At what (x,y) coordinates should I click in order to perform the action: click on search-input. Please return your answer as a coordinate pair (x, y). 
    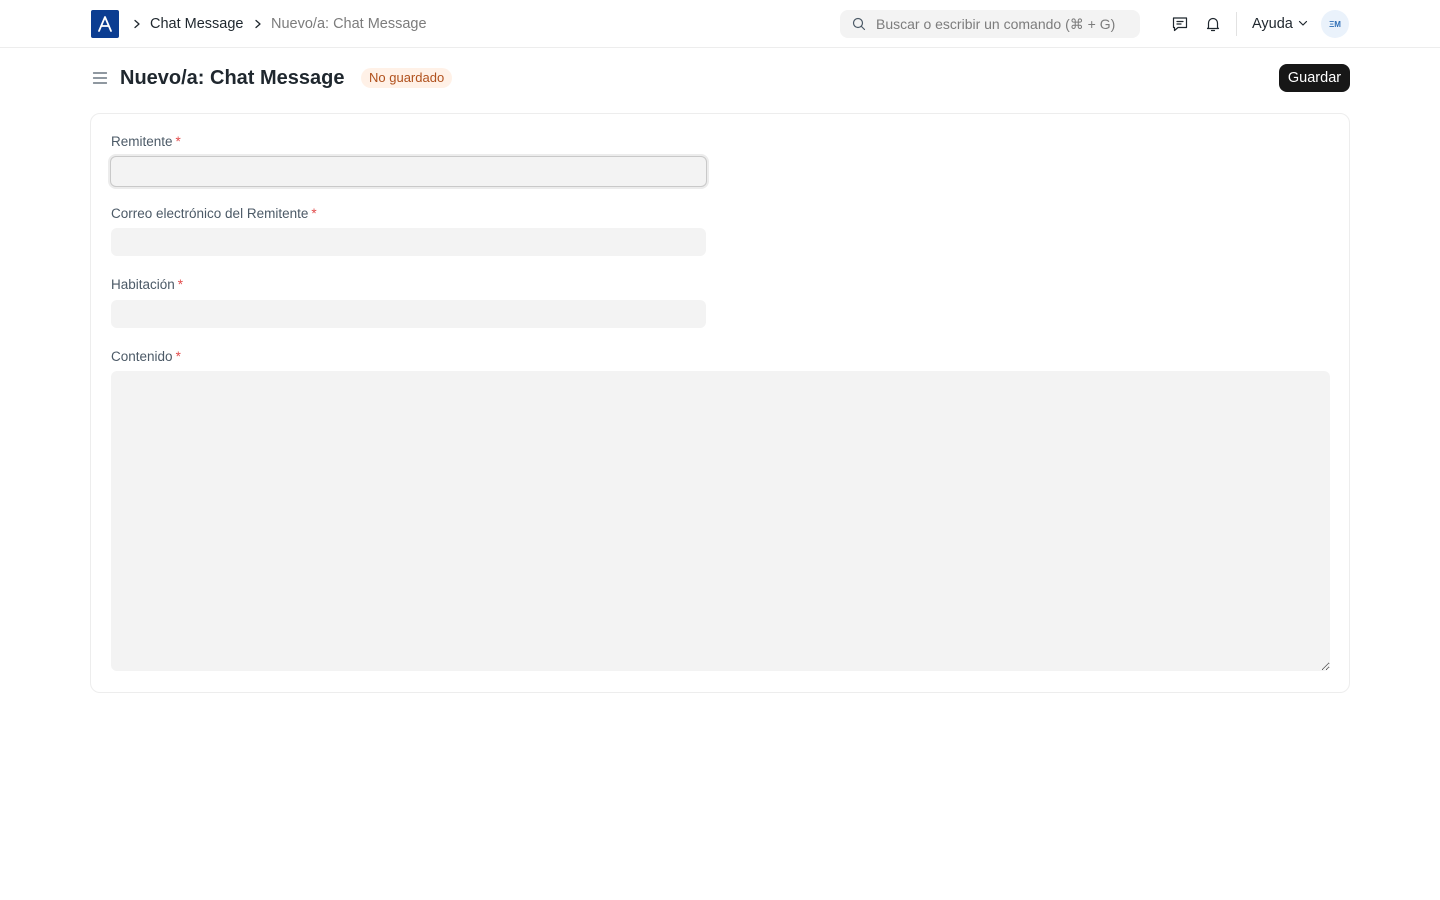
    Looking at the image, I should click on (1006, 24).